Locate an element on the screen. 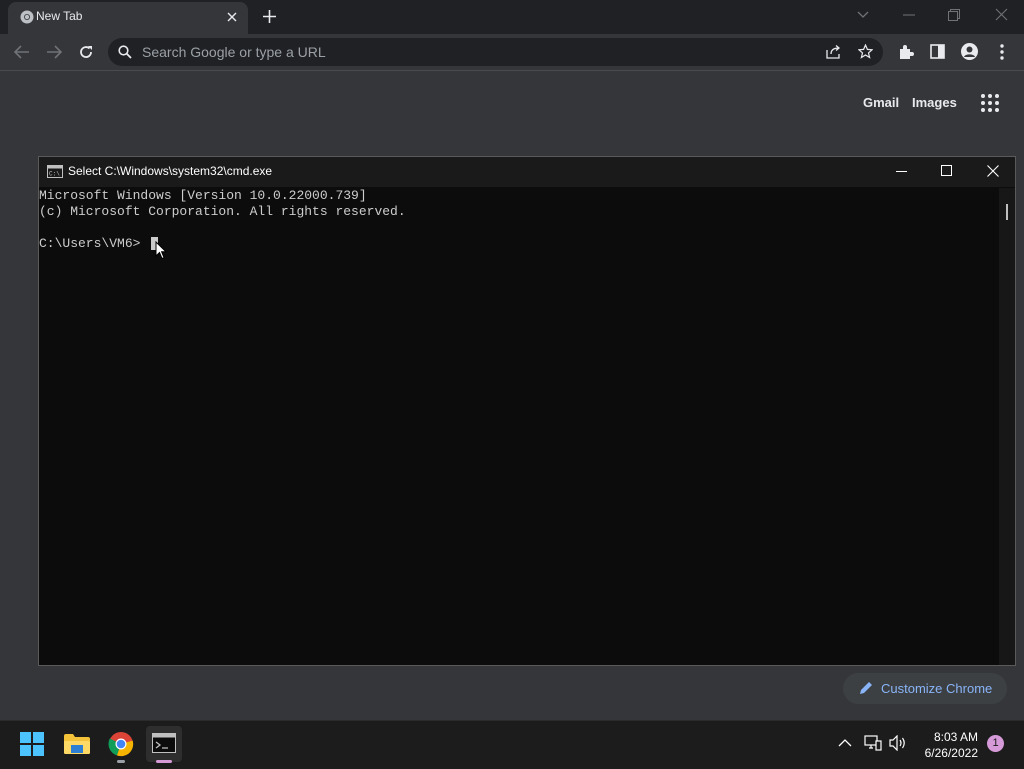  side-panel-icon is located at coordinates (937, 51).